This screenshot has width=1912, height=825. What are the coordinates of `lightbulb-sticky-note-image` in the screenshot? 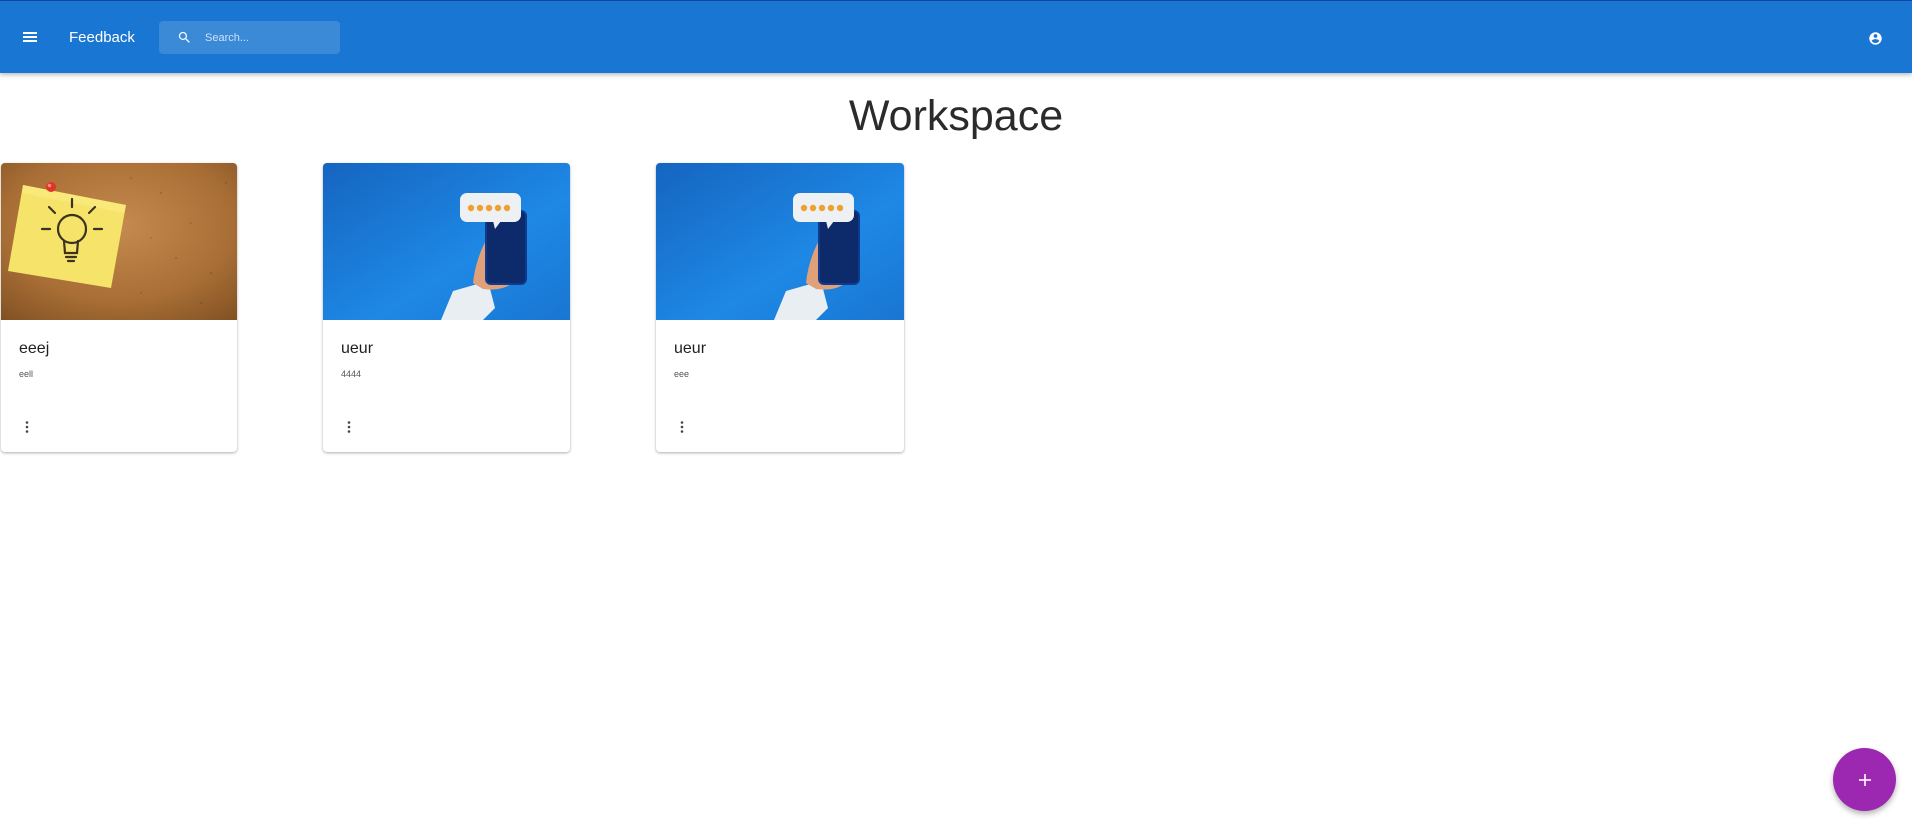 It's located at (119, 241).